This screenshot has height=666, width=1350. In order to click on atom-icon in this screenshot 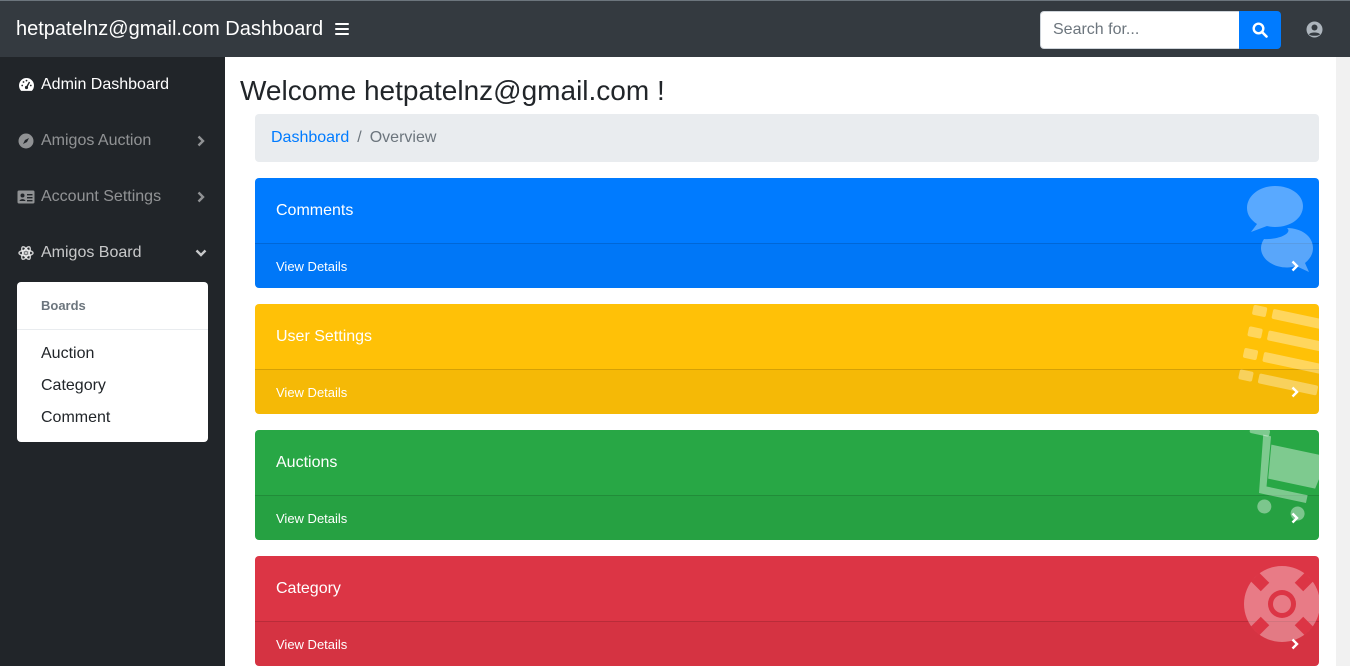, I will do `click(26, 253)`.